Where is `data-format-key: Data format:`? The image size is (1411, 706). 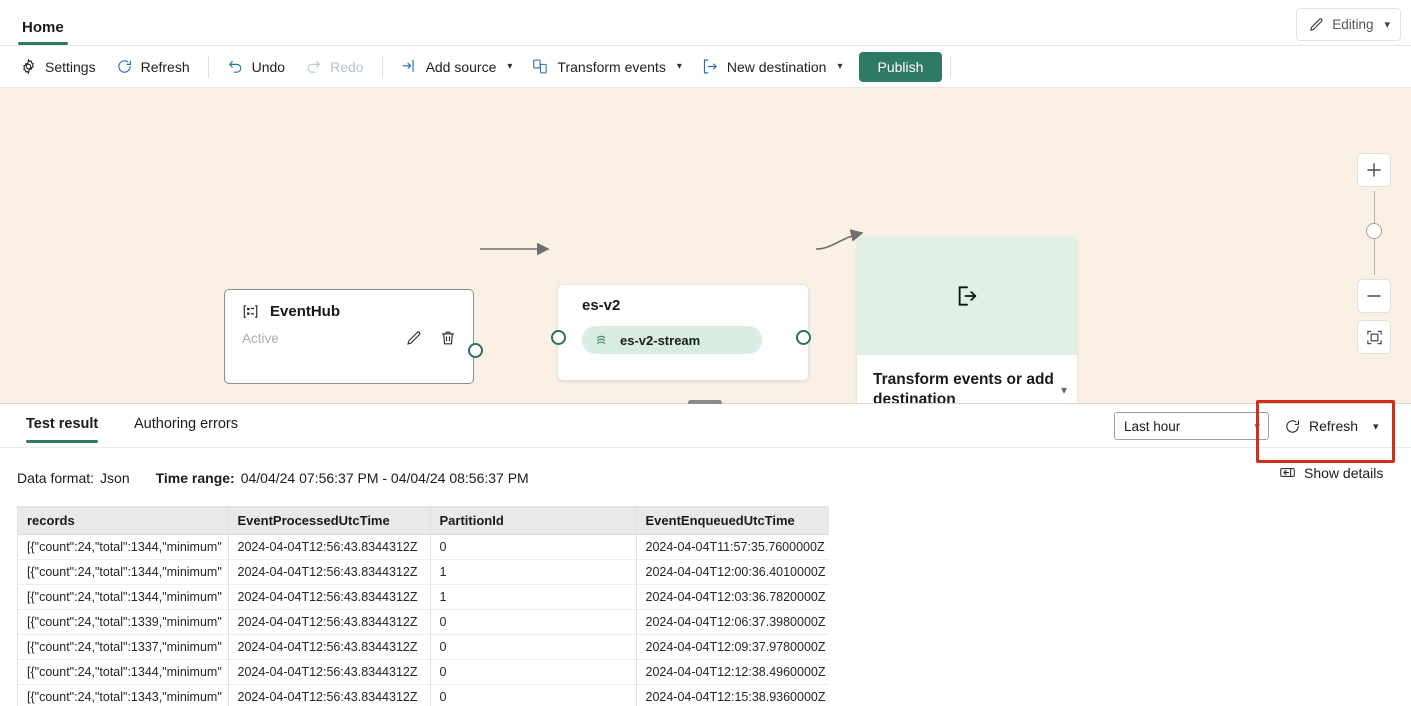 data-format-key: Data format: is located at coordinates (56, 478).